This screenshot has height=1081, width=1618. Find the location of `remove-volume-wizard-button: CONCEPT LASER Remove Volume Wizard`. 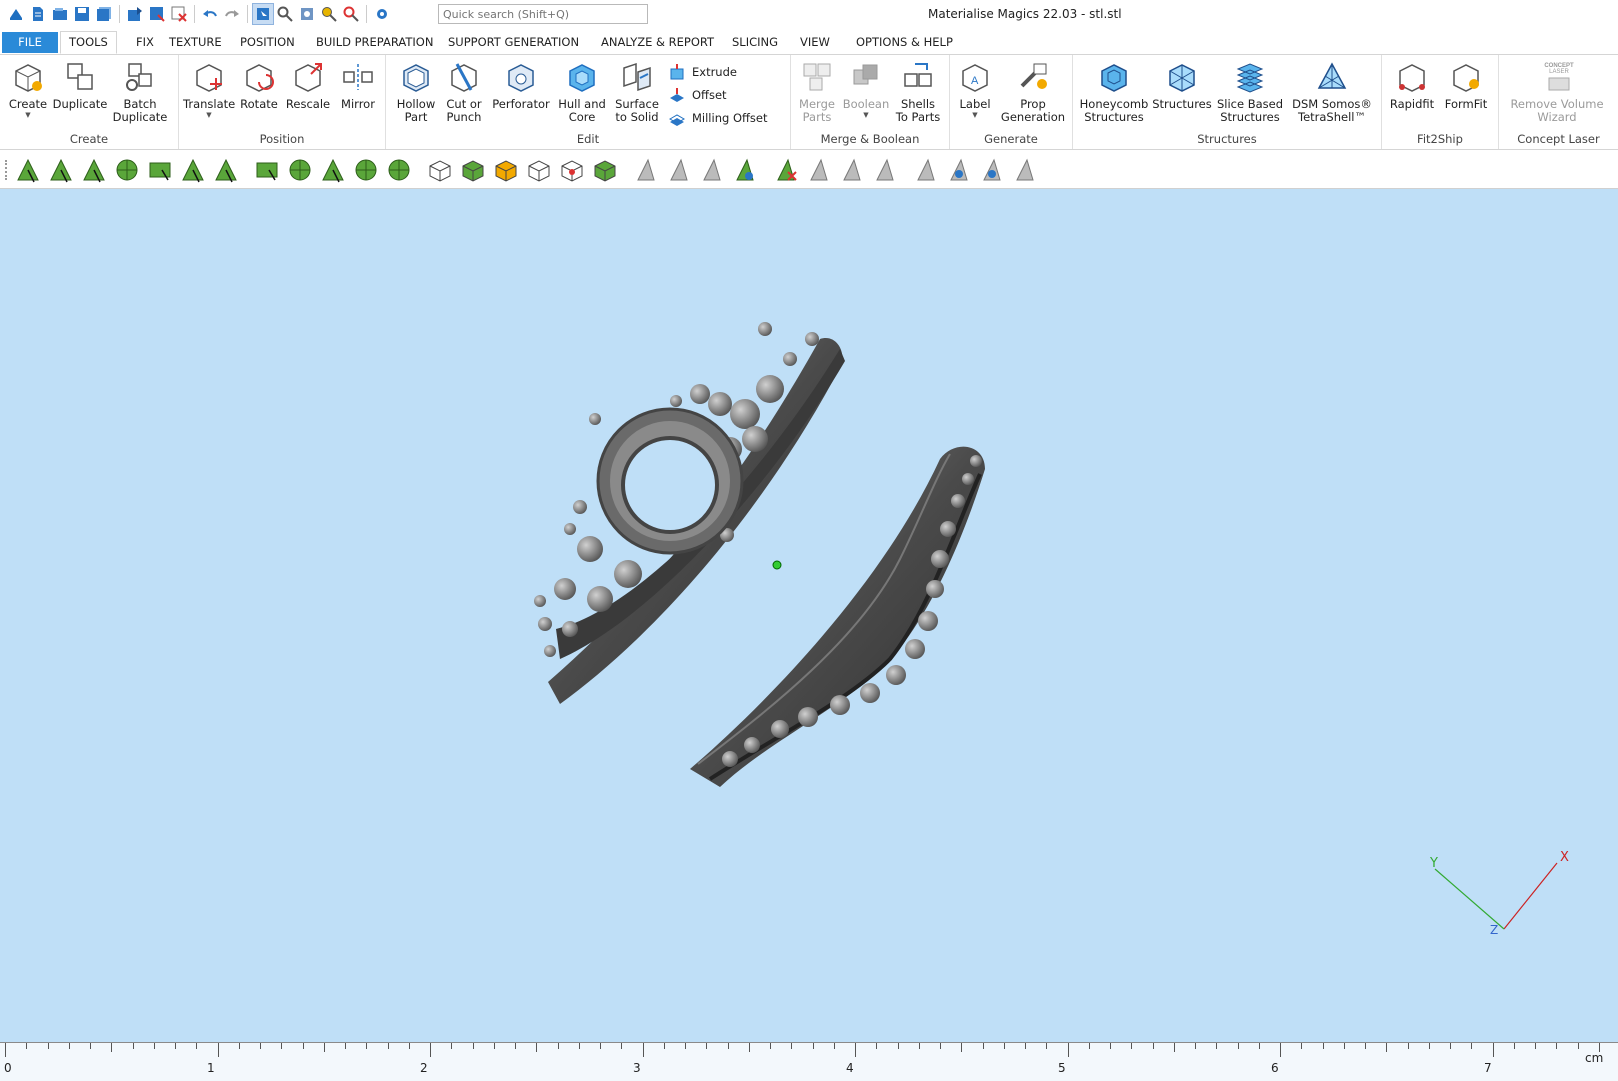

remove-volume-wizard-button: CONCEPT LASER Remove Volume Wizard is located at coordinates (1557, 91).